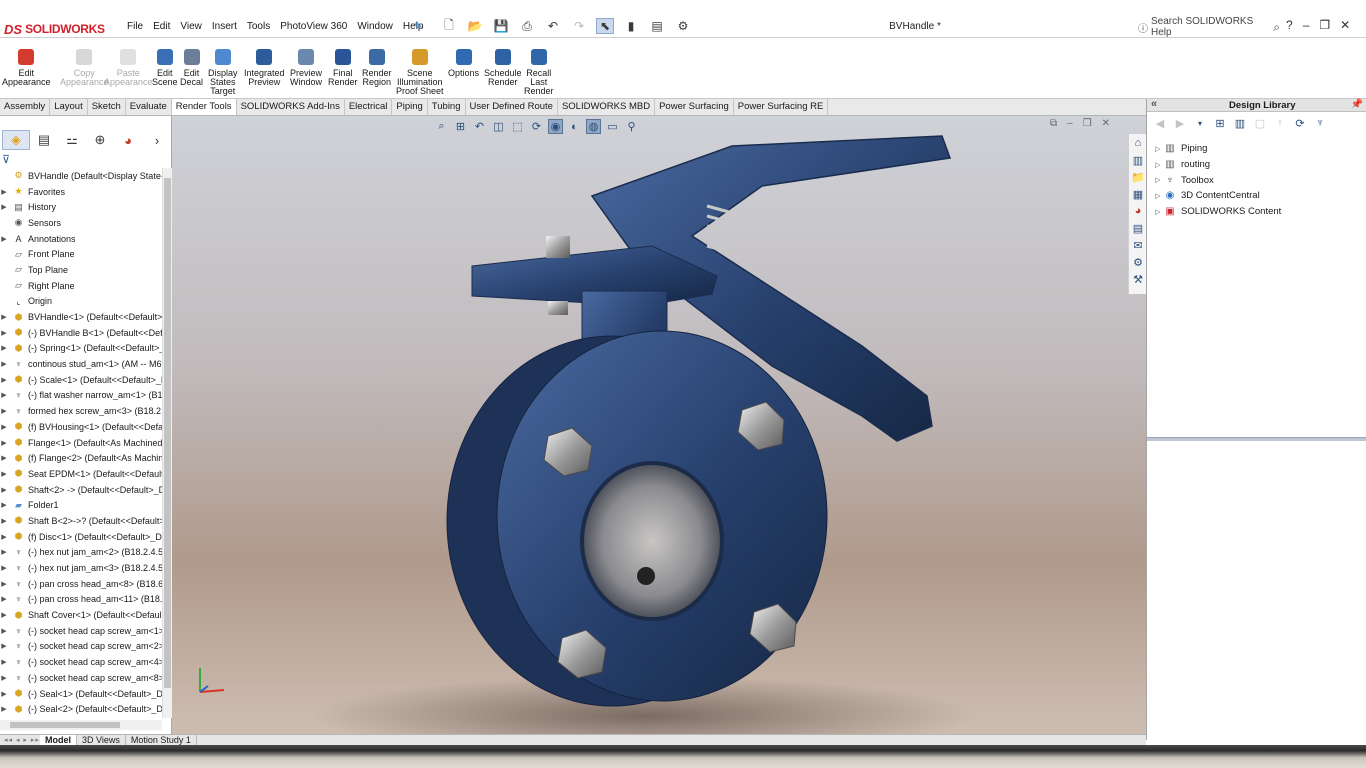  I want to click on menu-view: View, so click(191, 26).